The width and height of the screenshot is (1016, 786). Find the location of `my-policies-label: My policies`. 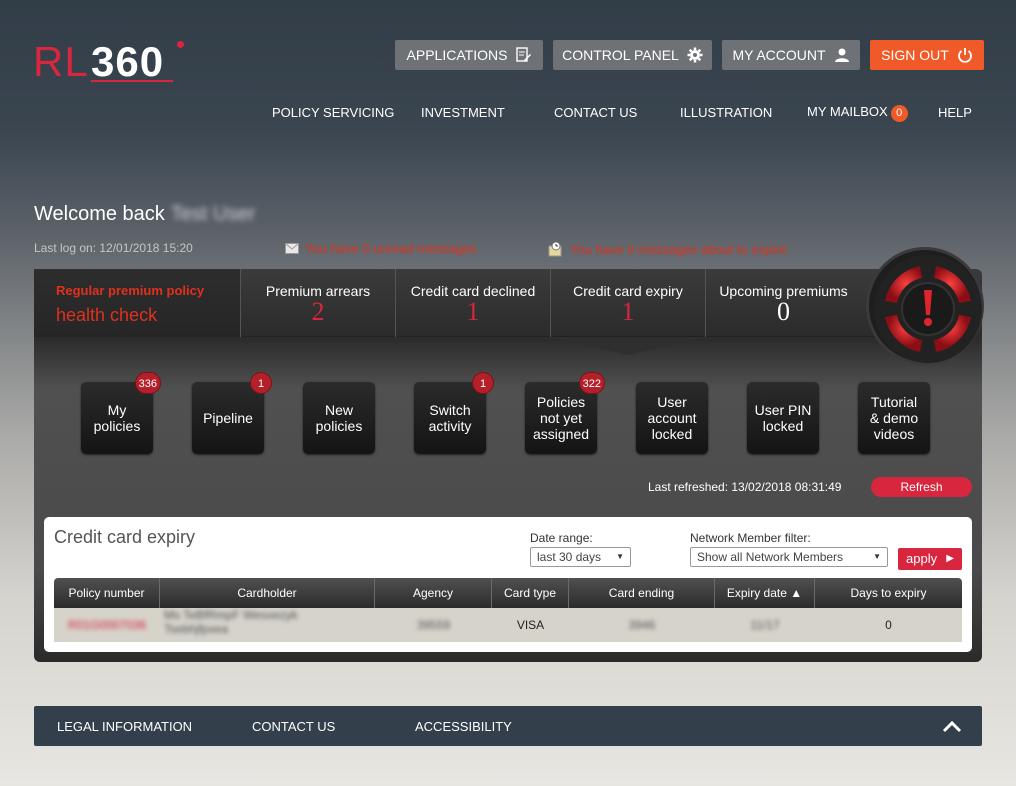

my-policies-label: My policies is located at coordinates (117, 418).